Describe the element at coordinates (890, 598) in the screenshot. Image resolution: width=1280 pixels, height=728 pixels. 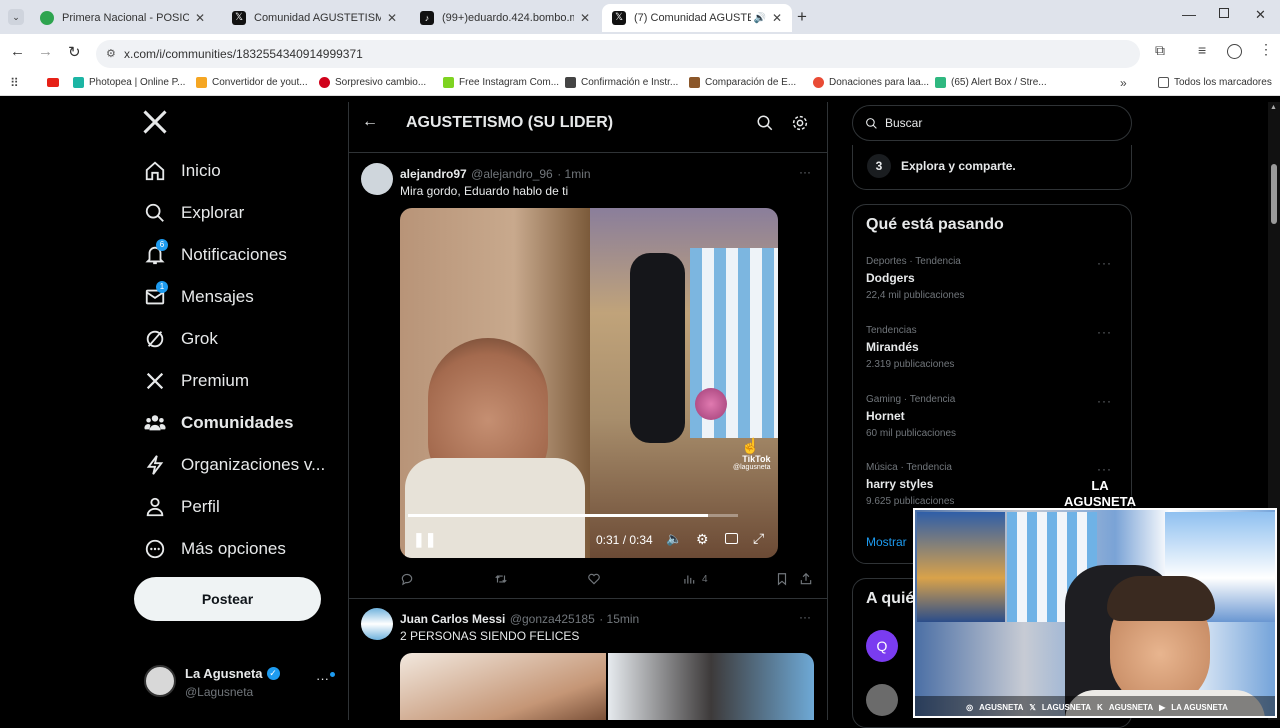
I see `who-to-follow-title: A quié` at that location.